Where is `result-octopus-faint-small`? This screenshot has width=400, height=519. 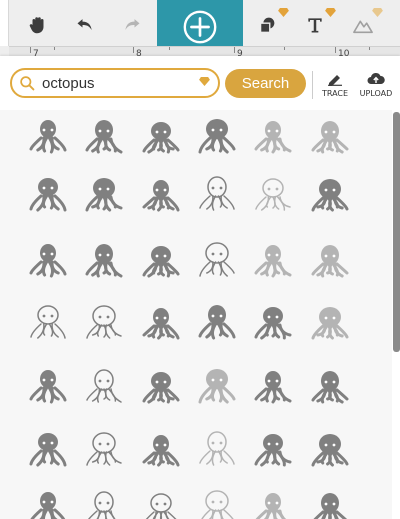
result-octopus-faint-small is located at coordinates (330, 260).